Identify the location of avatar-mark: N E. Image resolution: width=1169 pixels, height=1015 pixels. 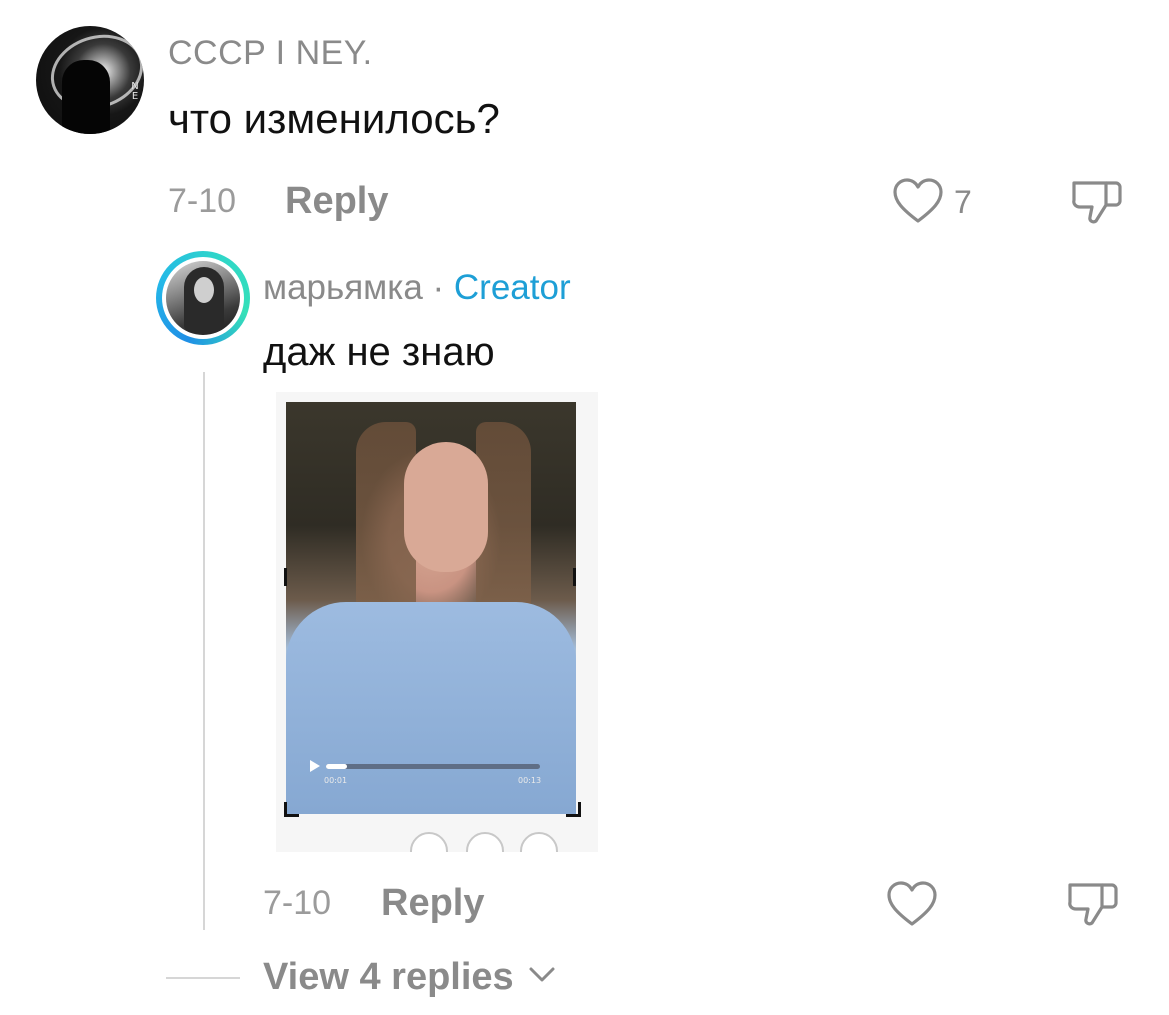
(135, 91).